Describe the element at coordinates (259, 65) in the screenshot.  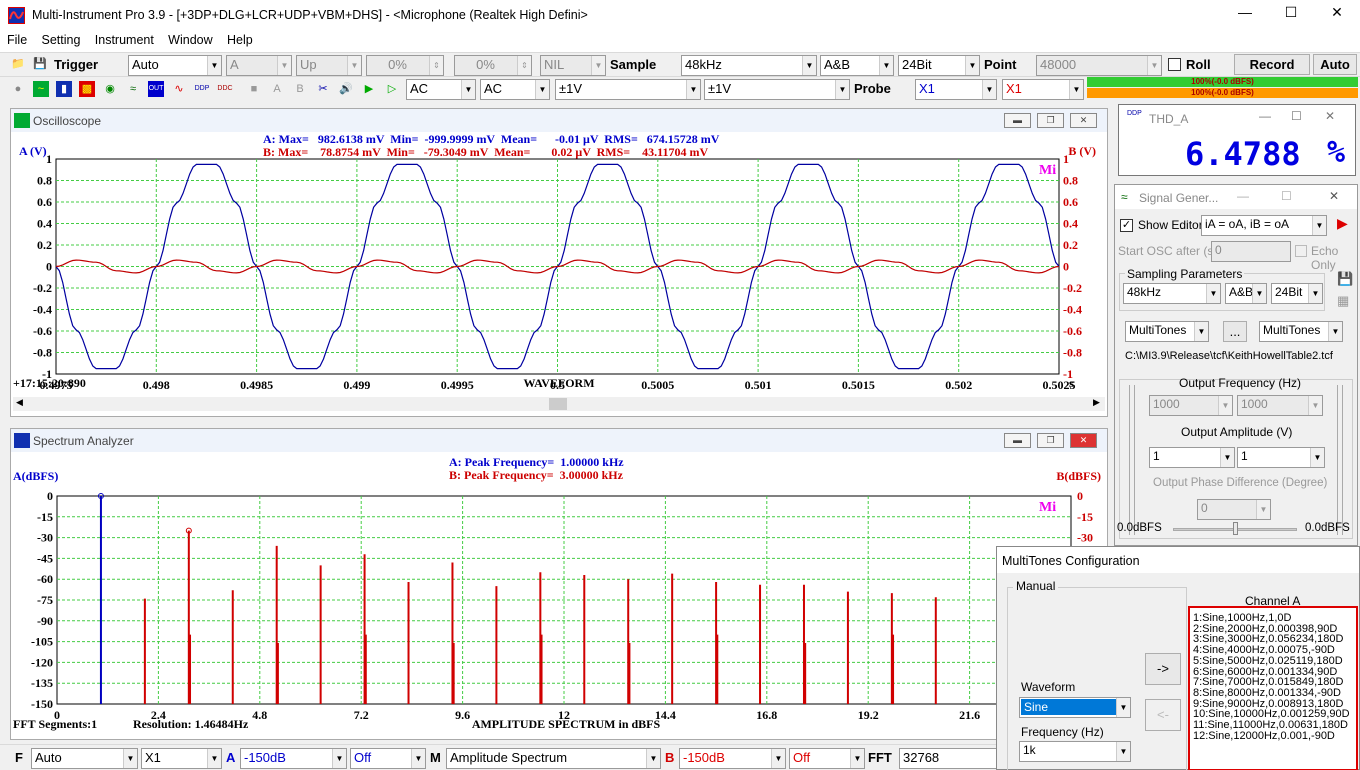
I see `trigger-source-select: A ▼` at that location.